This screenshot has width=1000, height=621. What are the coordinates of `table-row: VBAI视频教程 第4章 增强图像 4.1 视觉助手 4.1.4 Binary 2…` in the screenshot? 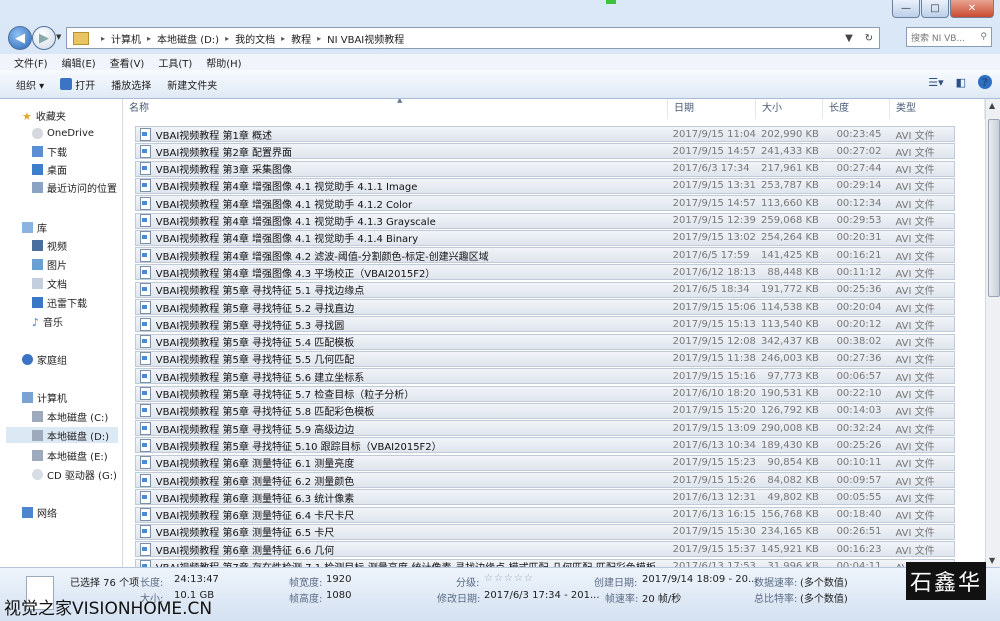 It's located at (545, 237).